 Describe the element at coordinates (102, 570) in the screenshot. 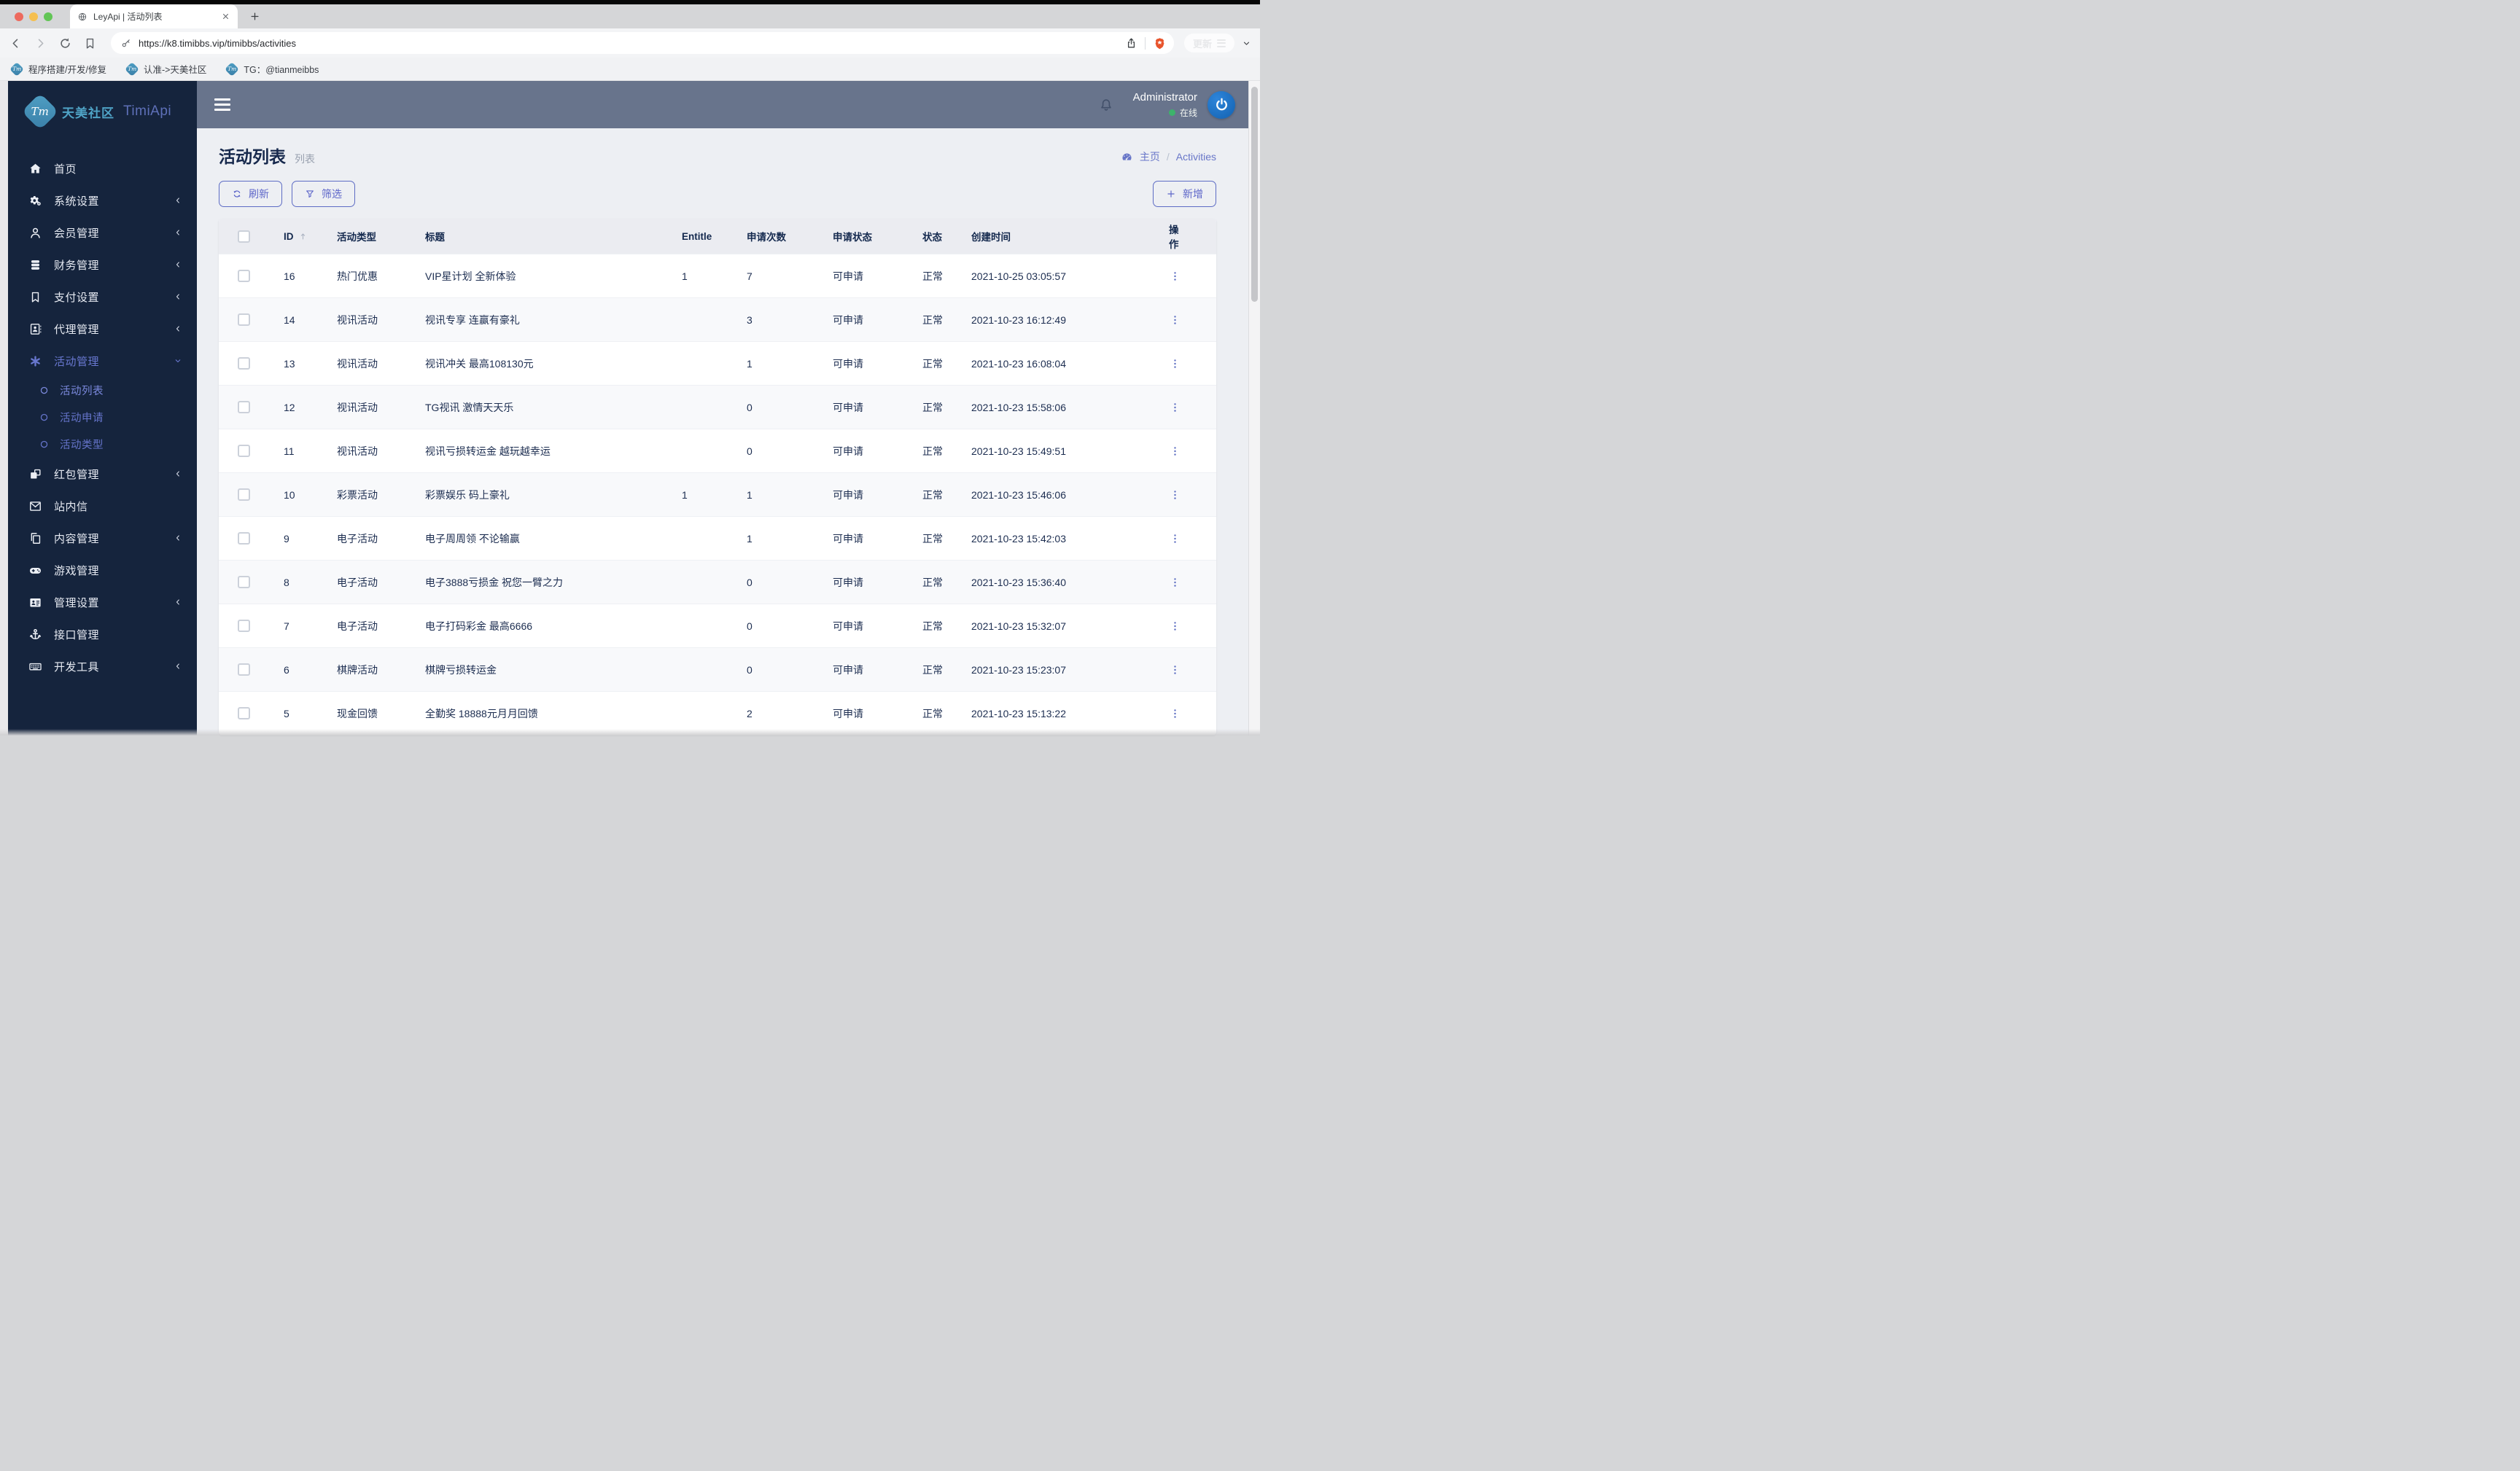

I see `sidebar-item-game-management: 游戏管理` at that location.